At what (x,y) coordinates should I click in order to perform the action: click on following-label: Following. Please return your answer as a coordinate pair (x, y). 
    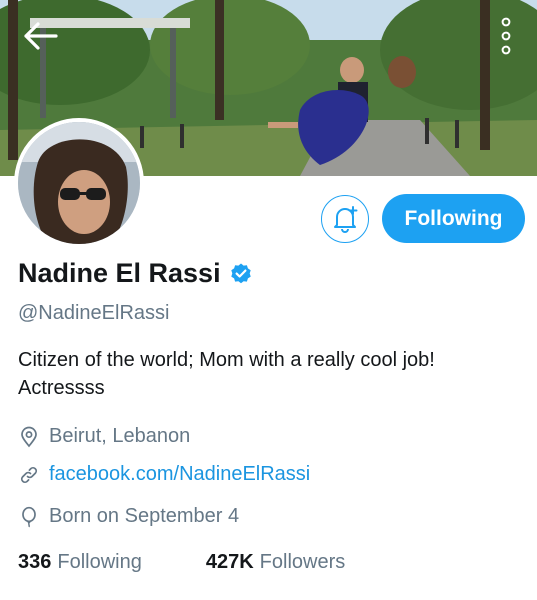
    Looking at the image, I should click on (99, 562).